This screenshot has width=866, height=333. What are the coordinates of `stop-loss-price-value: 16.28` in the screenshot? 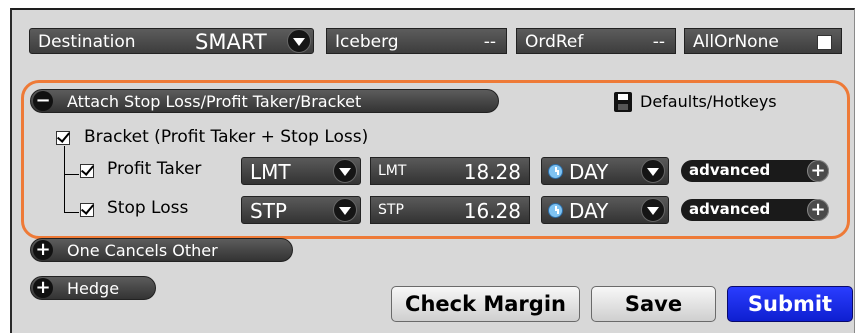 It's located at (492, 211).